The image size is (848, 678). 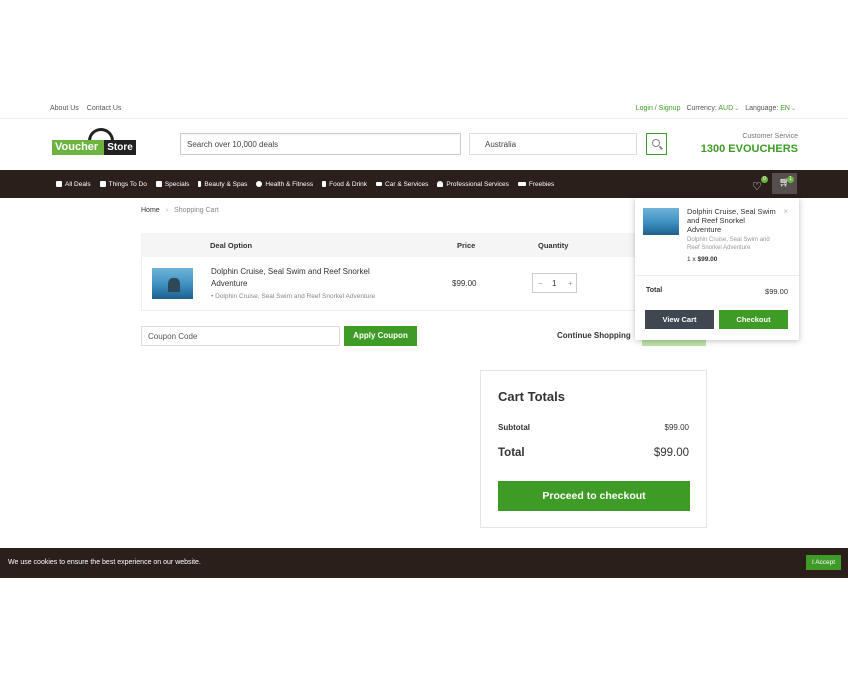 What do you see at coordinates (707, 259) in the screenshot?
I see `mini-cart-item-price: $99.00` at bounding box center [707, 259].